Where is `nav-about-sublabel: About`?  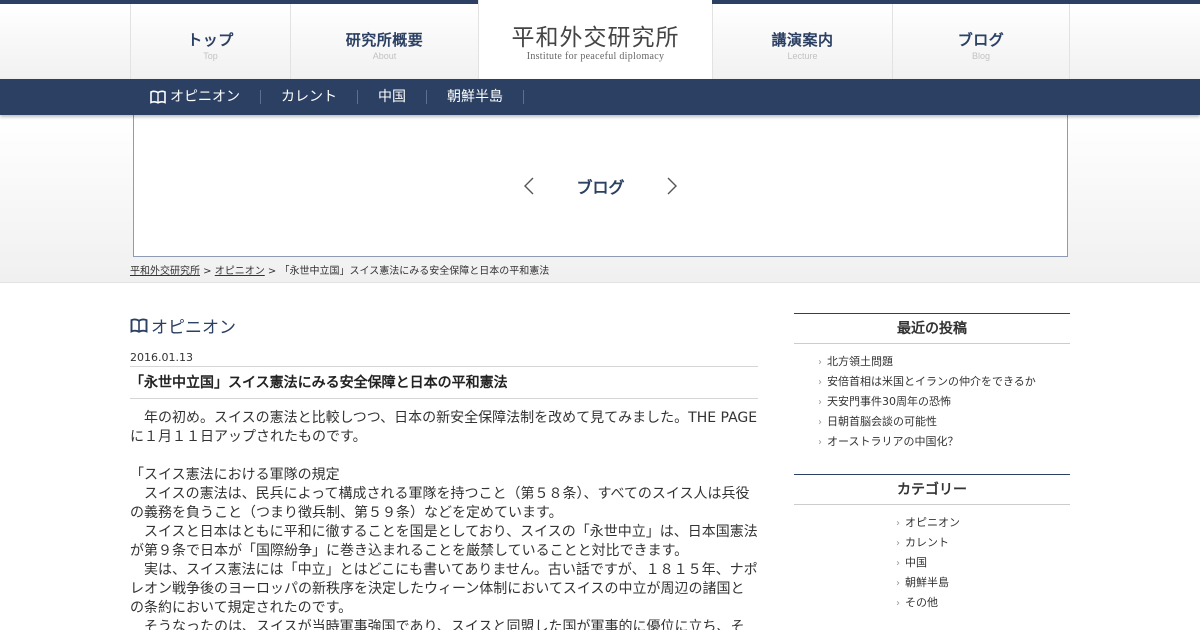 nav-about-sublabel: About is located at coordinates (384, 55).